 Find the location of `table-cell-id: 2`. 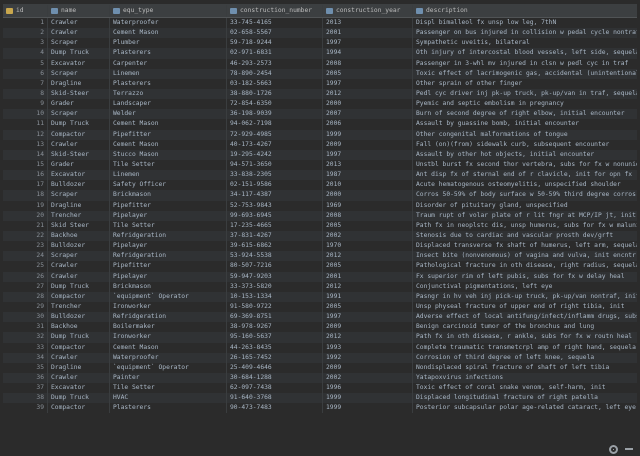

table-cell-id: 2 is located at coordinates (25, 33).